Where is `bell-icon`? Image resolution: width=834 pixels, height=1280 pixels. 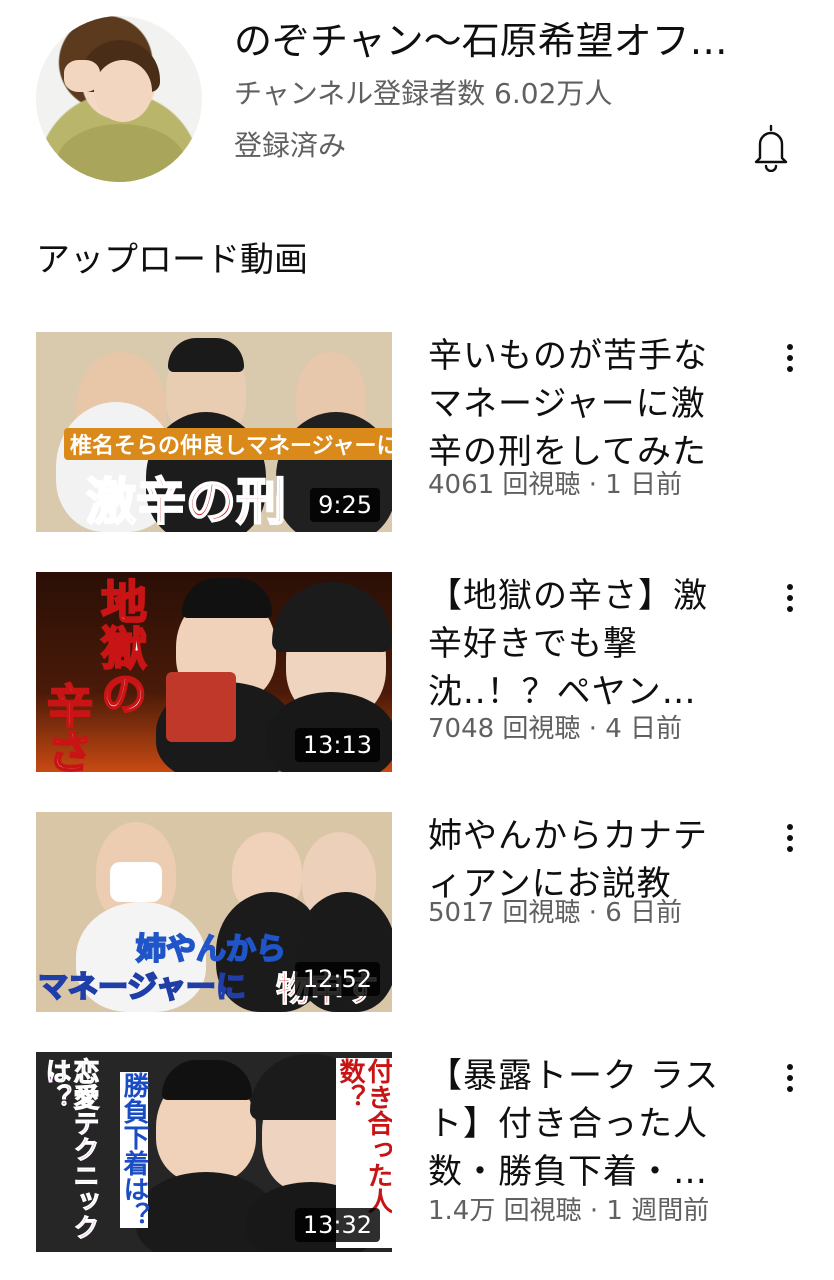 bell-icon is located at coordinates (771, 148).